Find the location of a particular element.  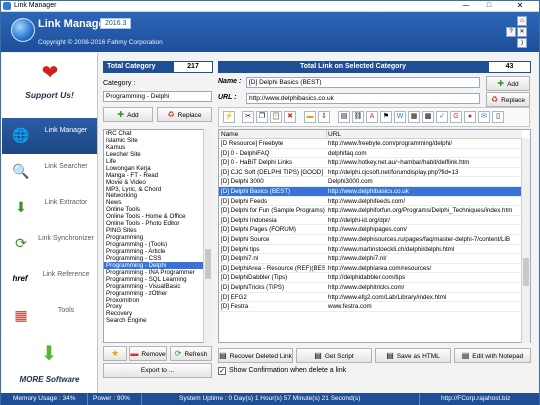

recover-deleted-link-button: ▤ Recover Deleted Link is located at coordinates (255, 355).